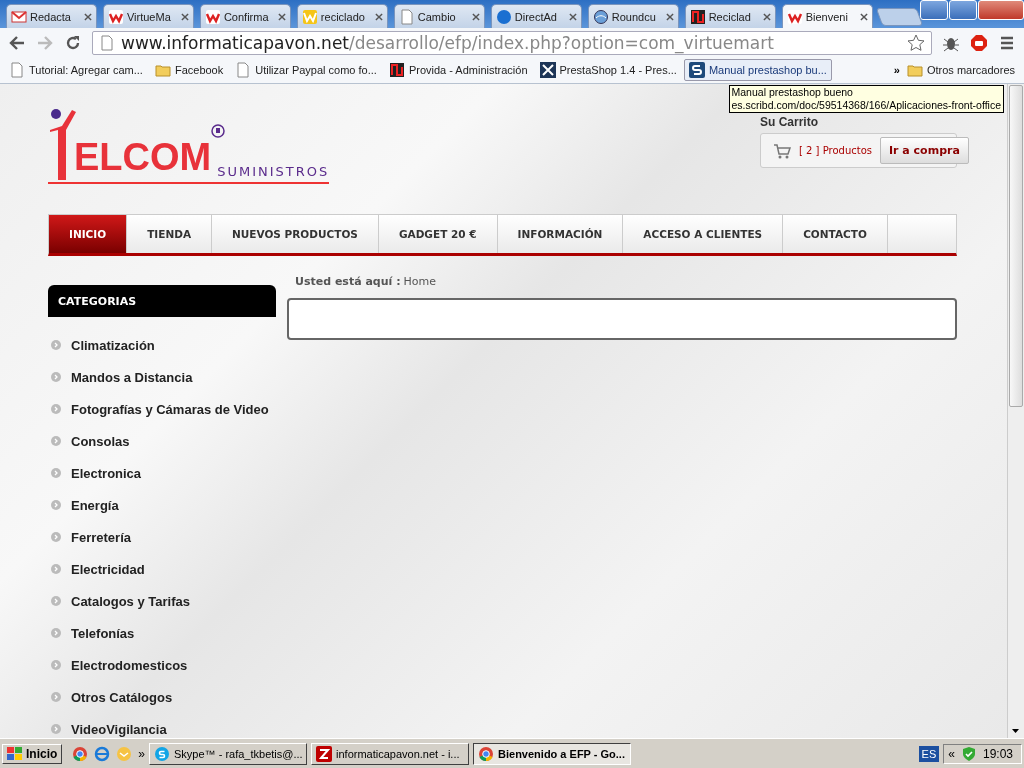  Describe the element at coordinates (162, 505) in the screenshot. I see `category-link: Energía` at that location.